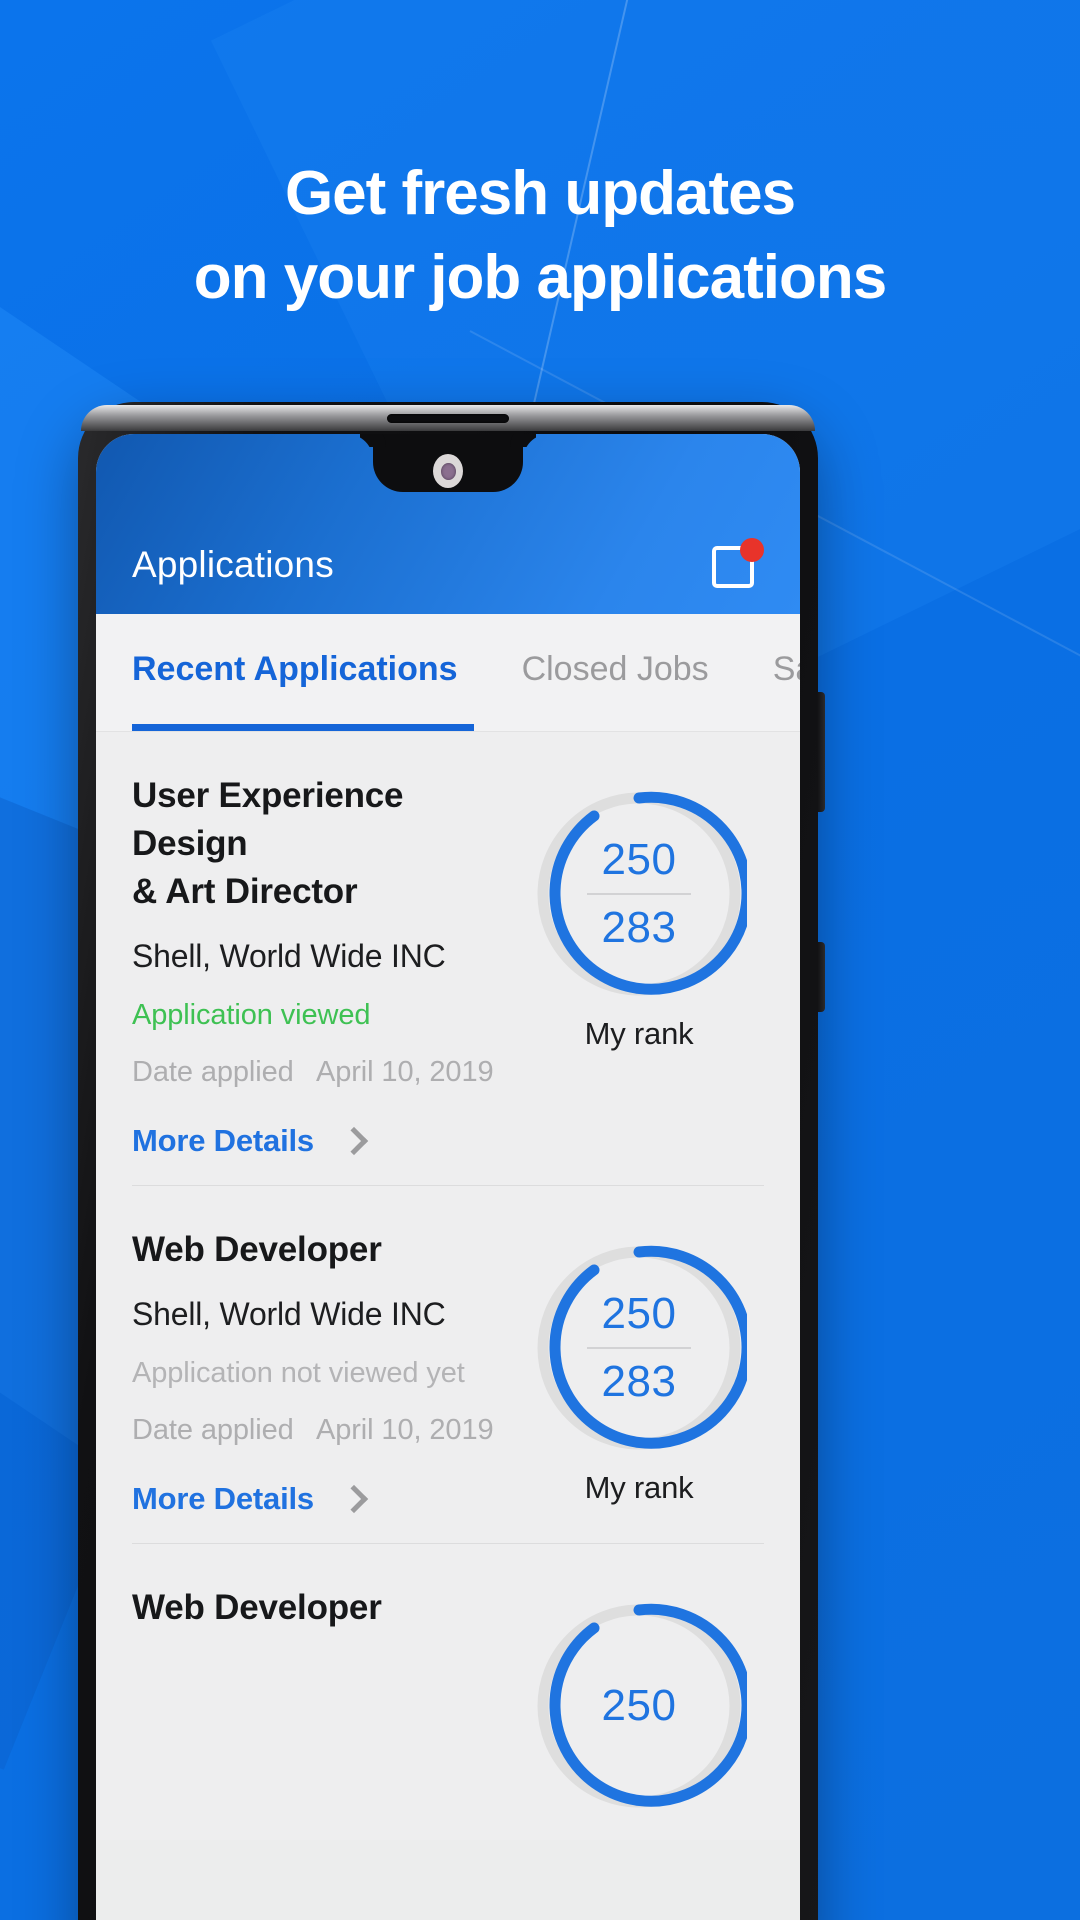  What do you see at coordinates (323, 1699) in the screenshot?
I see `application-info: Web Developer` at bounding box center [323, 1699].